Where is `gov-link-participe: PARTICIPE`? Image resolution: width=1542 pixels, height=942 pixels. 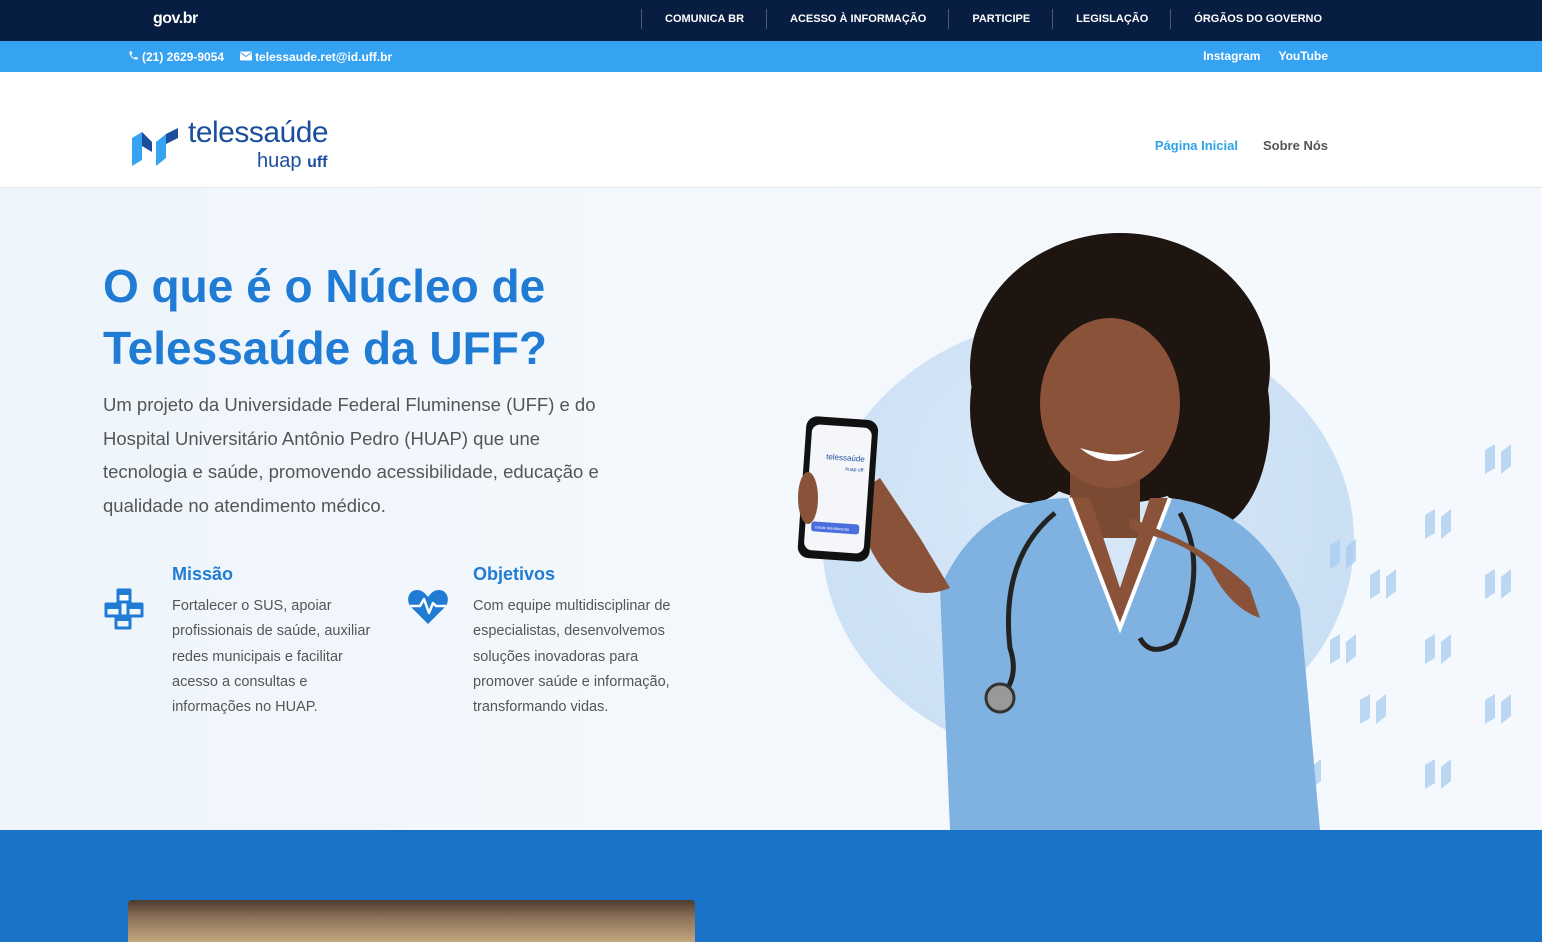 gov-link-participe: PARTICIPE is located at coordinates (1000, 19).